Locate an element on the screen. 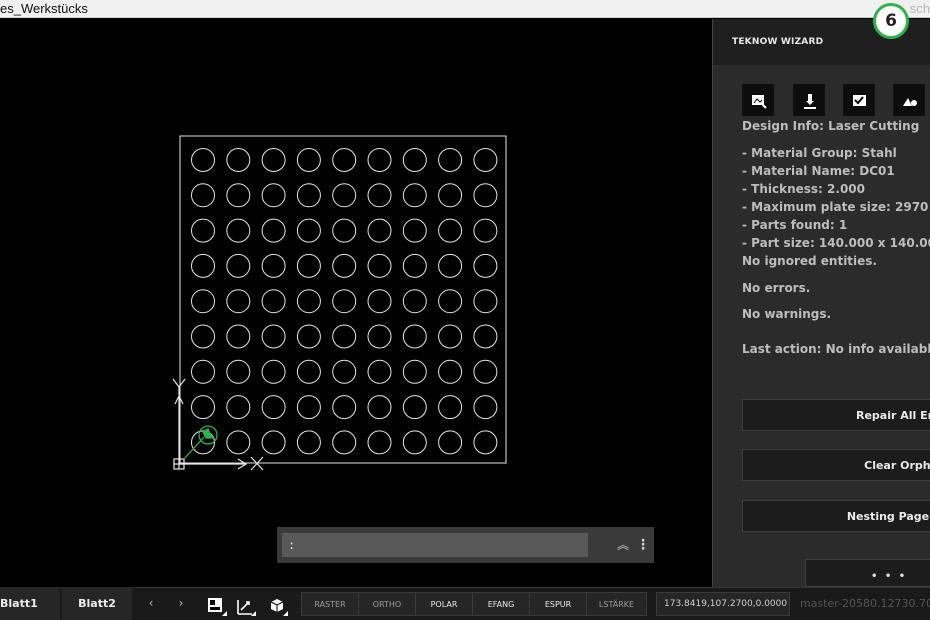  clear-orphan-warnings-button: Clear Orphan Warni is located at coordinates (836, 465).